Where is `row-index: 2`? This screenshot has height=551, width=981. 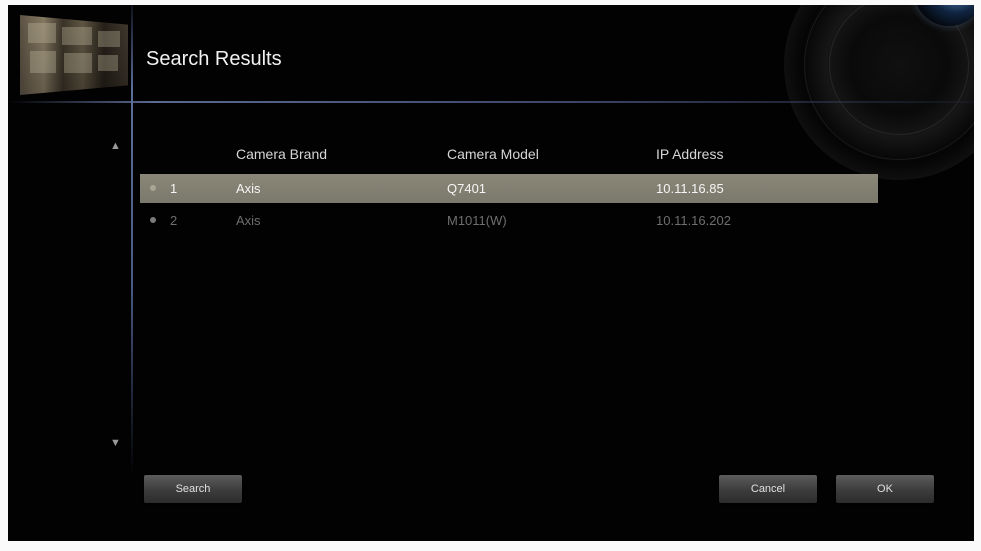 row-index: 2 is located at coordinates (174, 220).